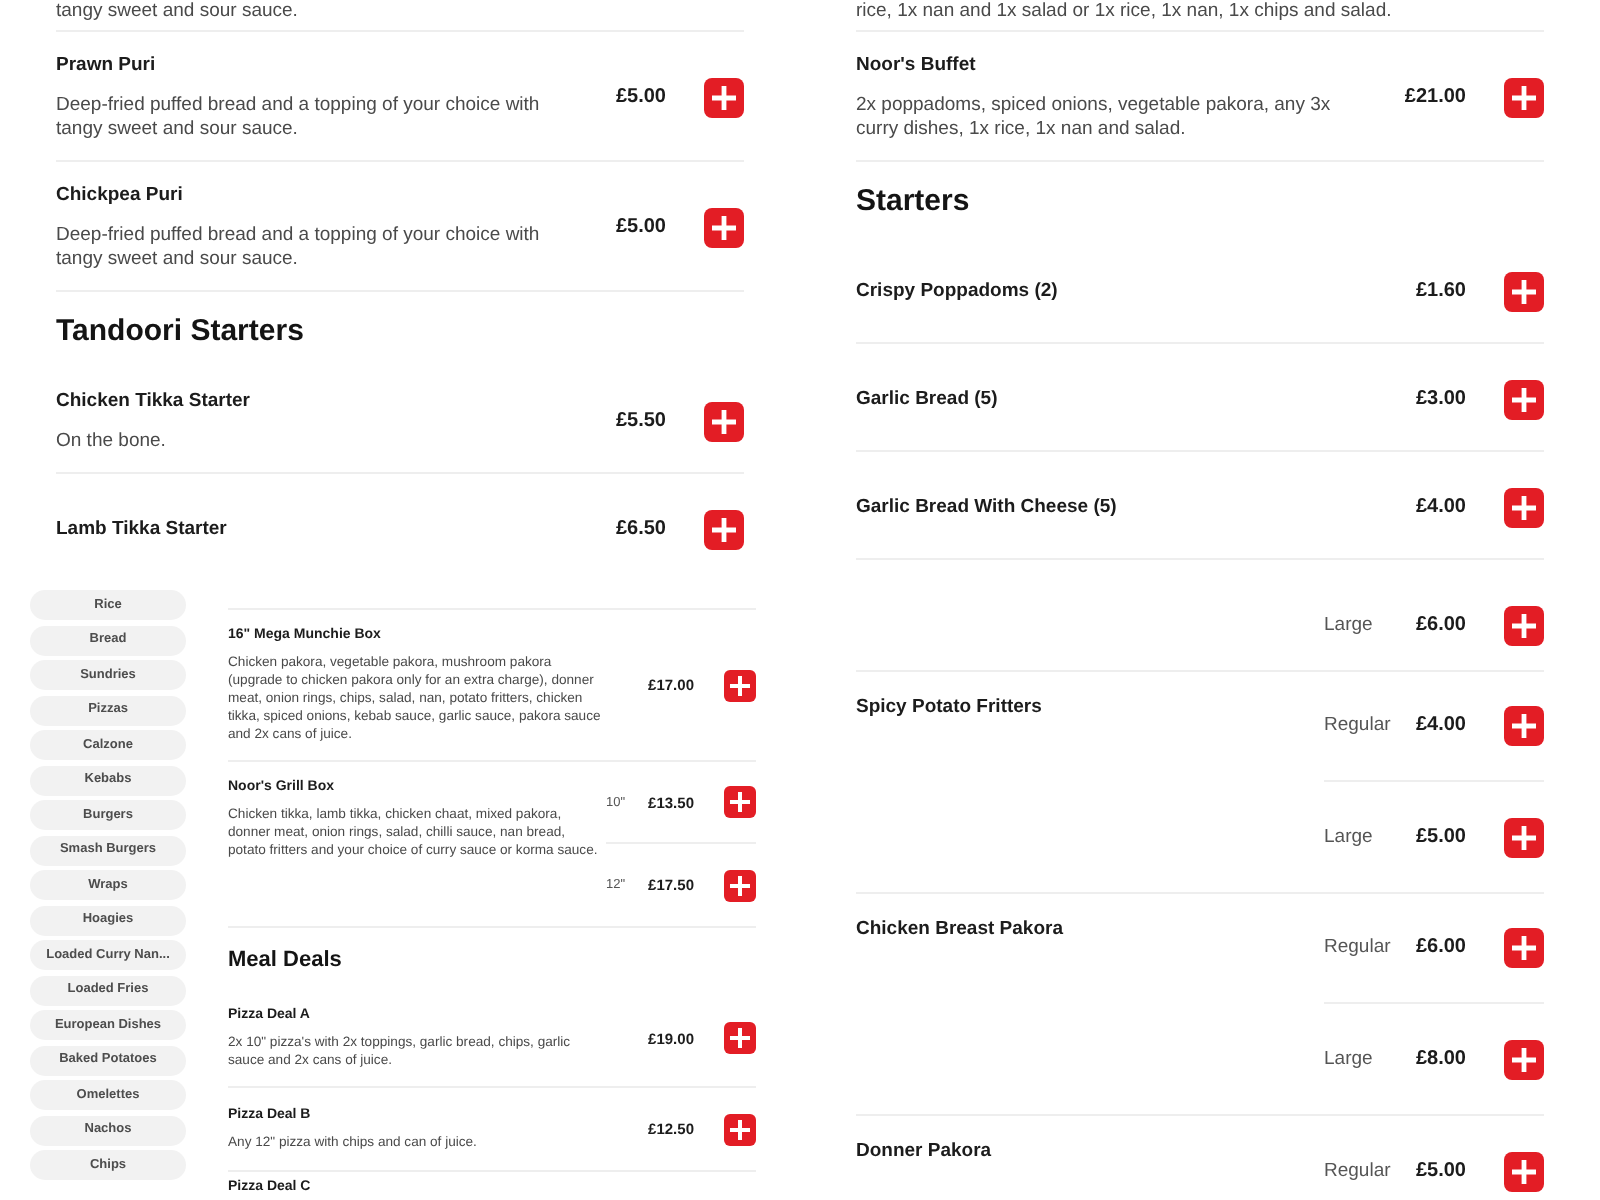 The image size is (1600, 1200). I want to click on item-description: 2x poppadoms, spiced onions, vegetable pakora, any 3x curry dishes, 1x rice, 1x nan and salad., so click(1094, 118).